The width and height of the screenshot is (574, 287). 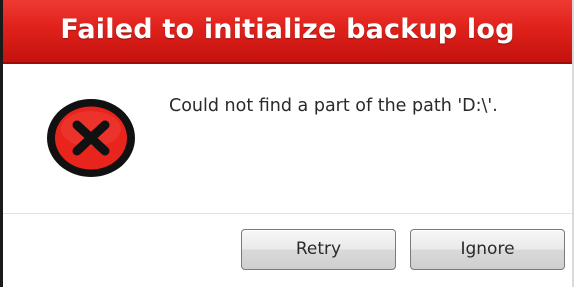 What do you see at coordinates (487, 249) in the screenshot?
I see `ignore-button: Ignore` at bounding box center [487, 249].